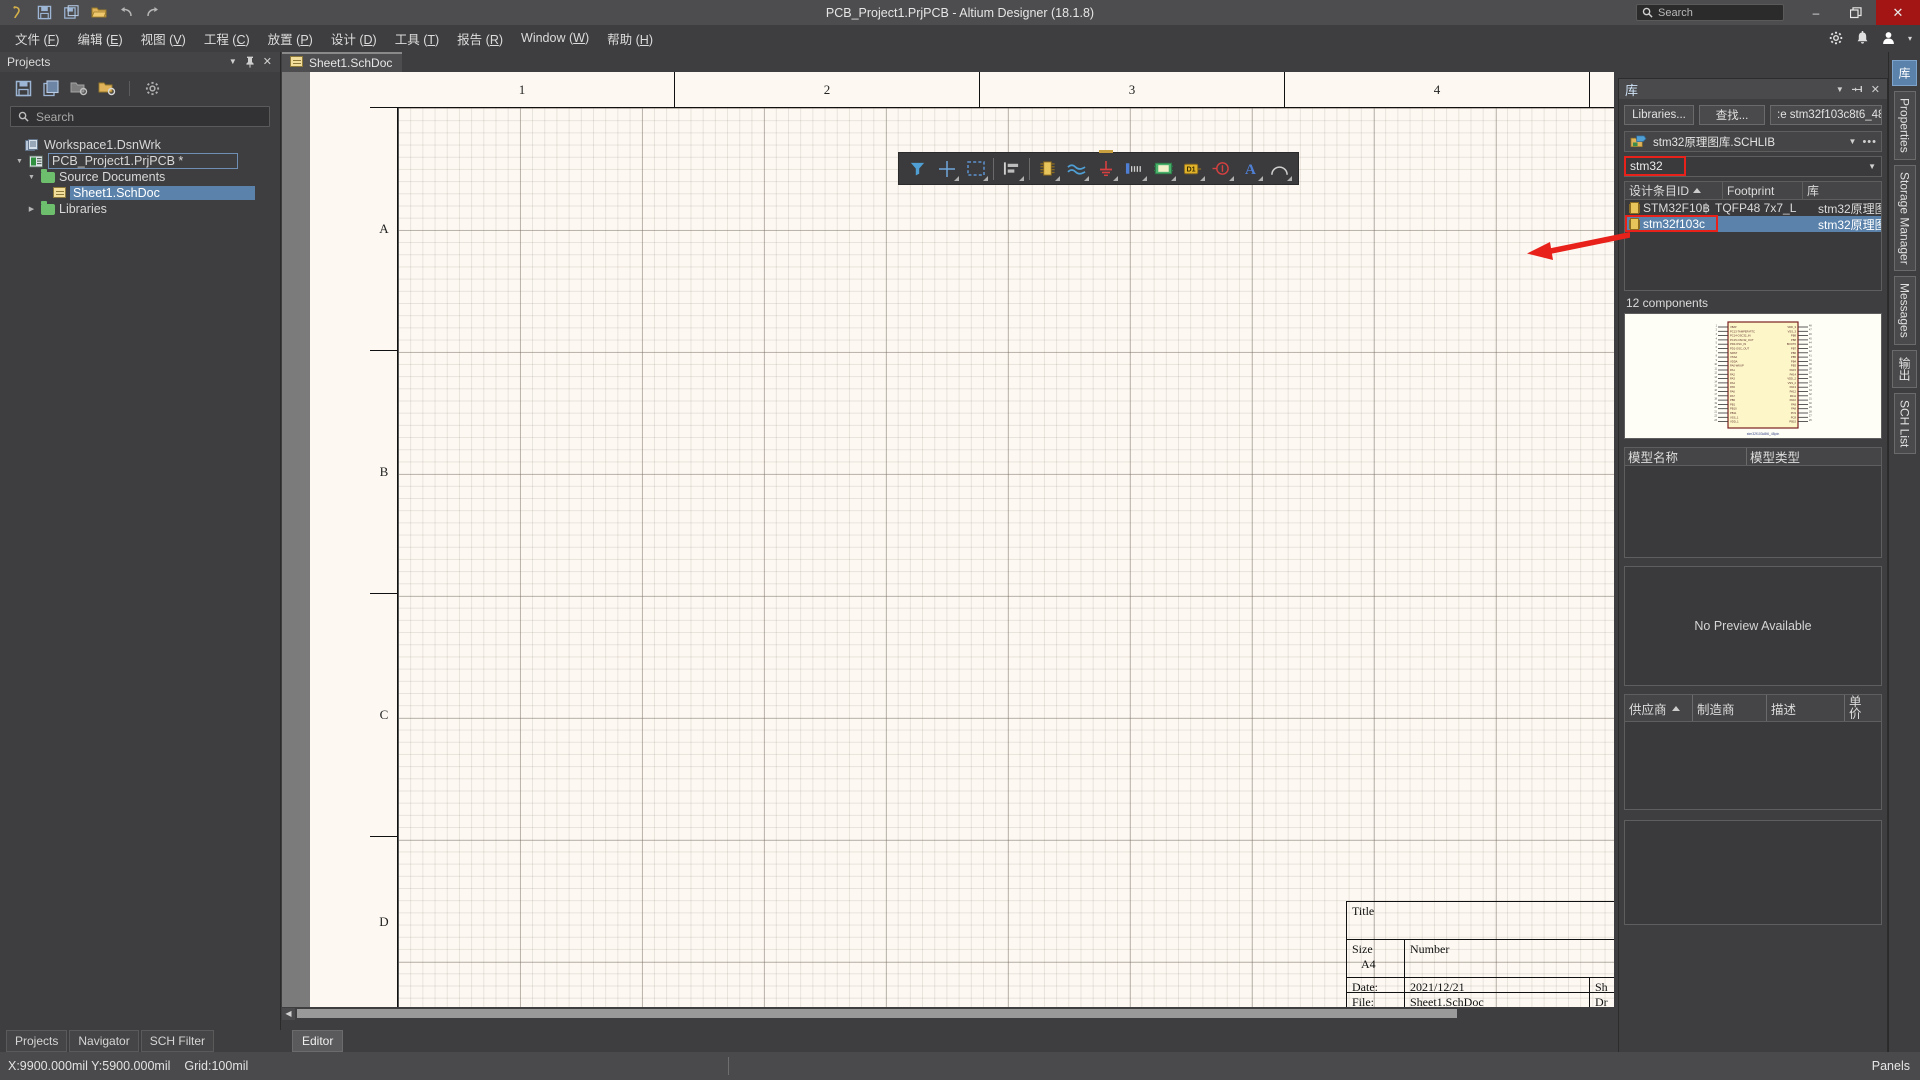 Image resolution: width=1920 pixels, height=1080 pixels. Describe the element at coordinates (37, 1041) in the screenshot. I see `tab-projects: Projects` at that location.